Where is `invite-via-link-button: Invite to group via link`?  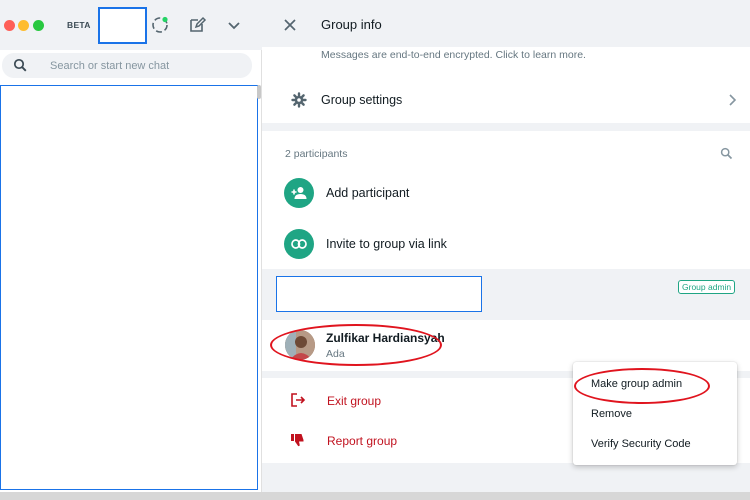
invite-via-link-button: Invite to group via link is located at coordinates (506, 244).